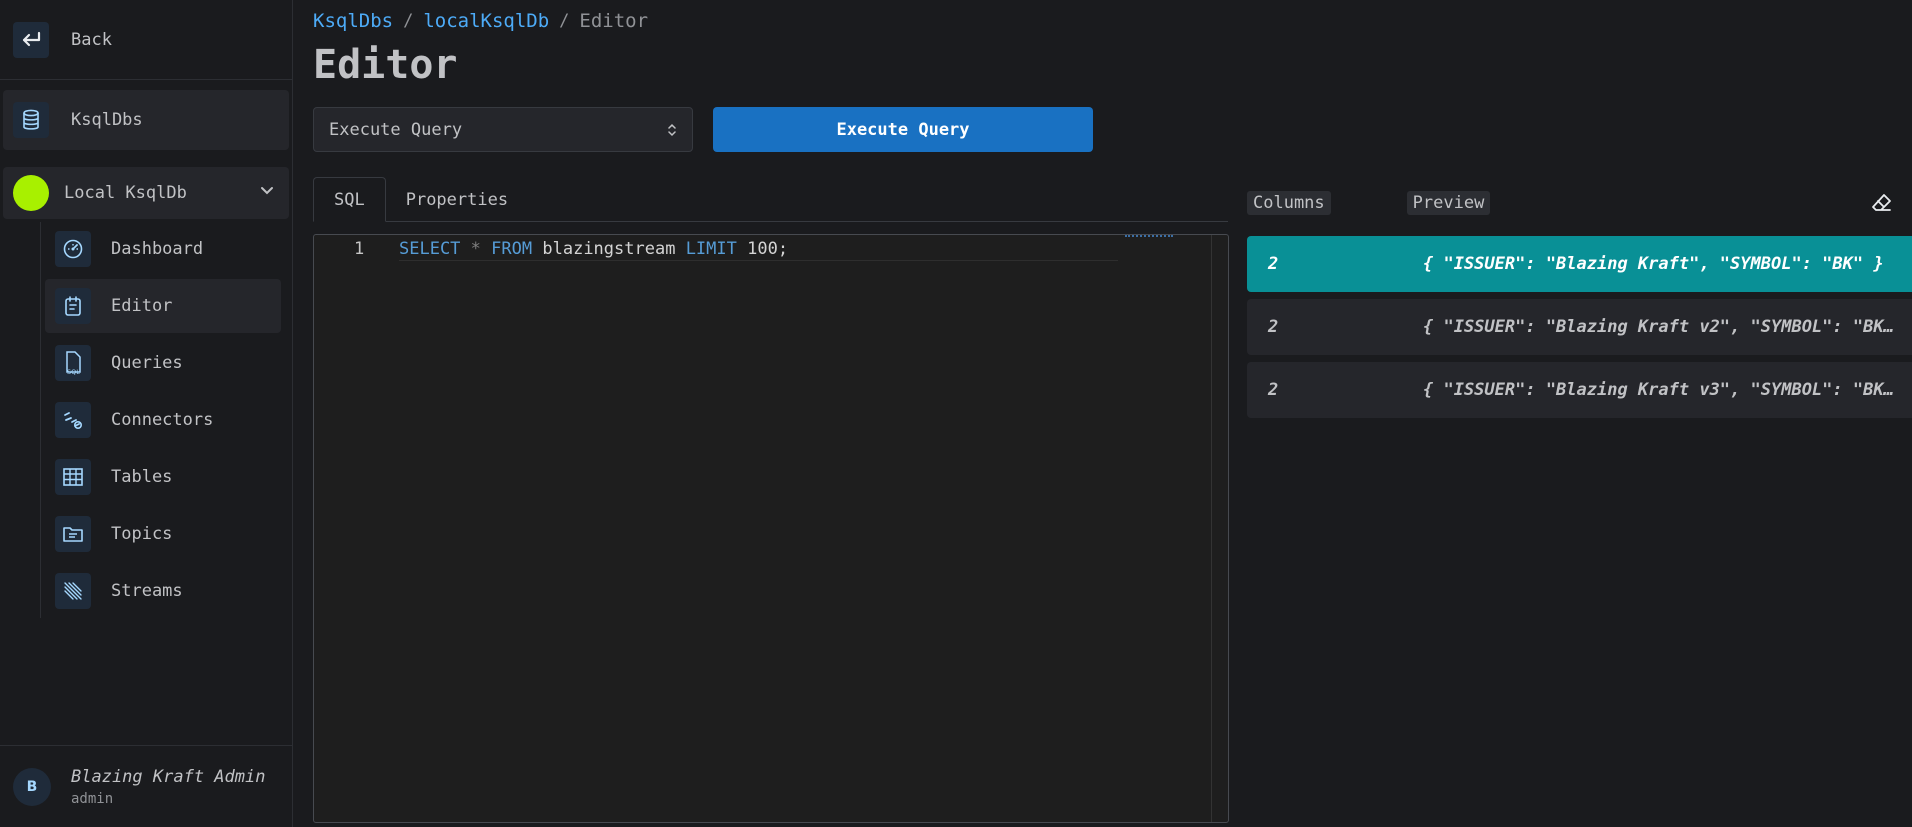  I want to click on breadcrumb-link-ksqldbs: KsqlDbs, so click(353, 21).